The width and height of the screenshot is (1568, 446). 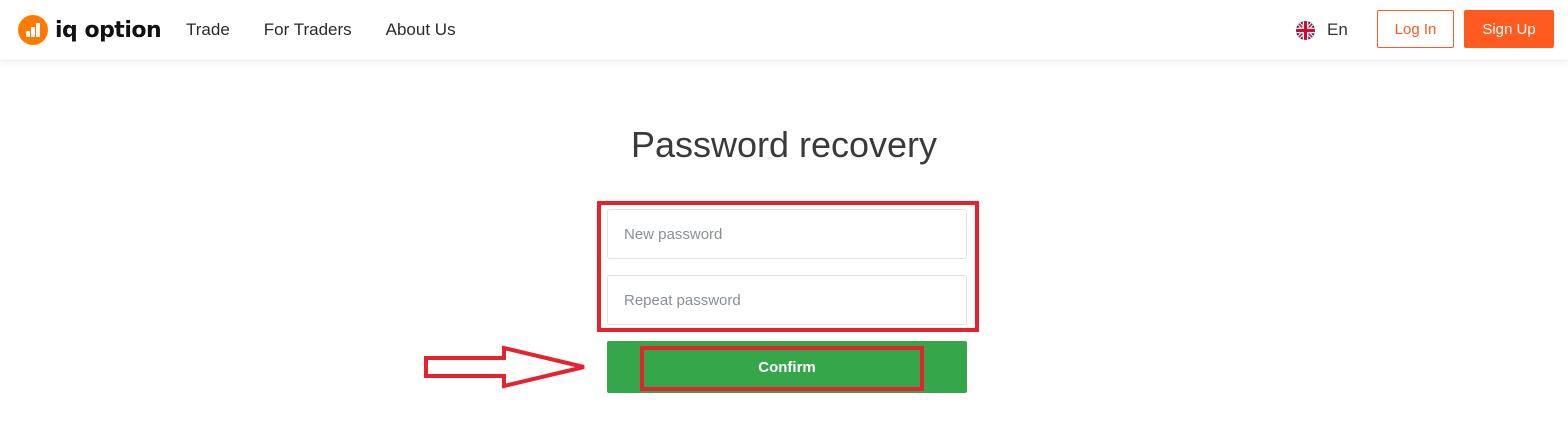 I want to click on language-label: En, so click(x=1337, y=29).